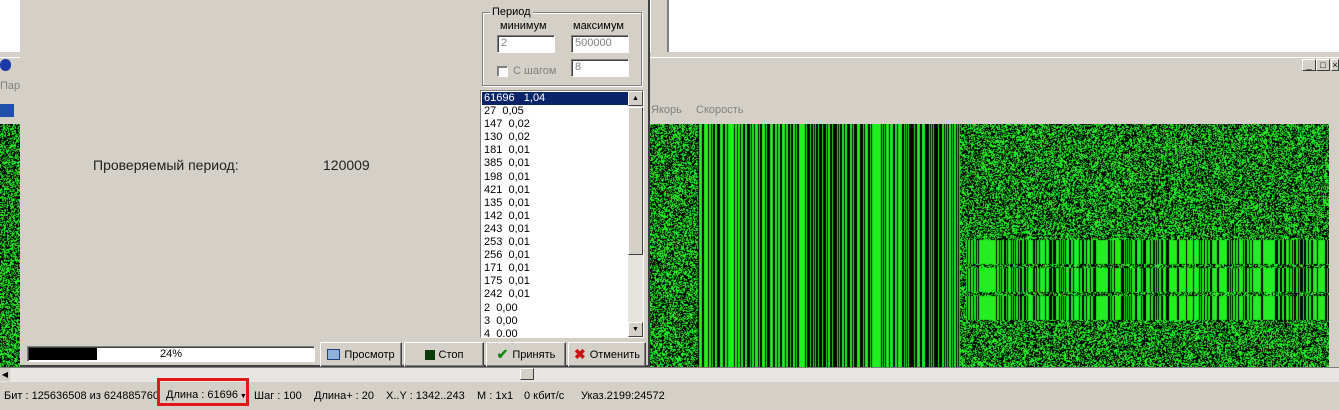 This screenshot has height=410, width=1339. Describe the element at coordinates (720, 110) in the screenshot. I see `menu-item-speed: Скорость` at that location.